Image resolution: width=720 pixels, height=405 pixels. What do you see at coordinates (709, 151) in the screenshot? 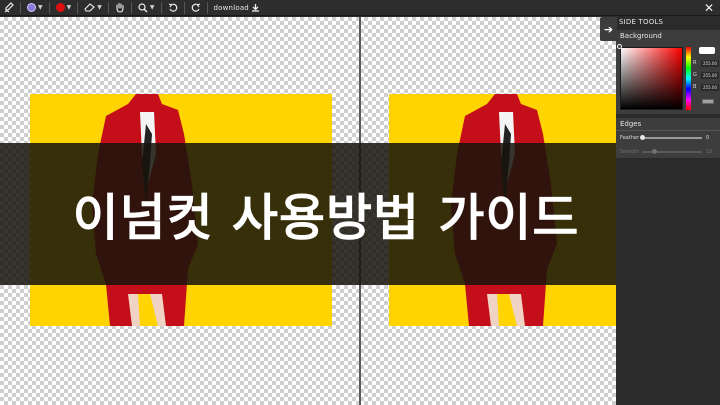
I see `smooth-value: 15` at bounding box center [709, 151].